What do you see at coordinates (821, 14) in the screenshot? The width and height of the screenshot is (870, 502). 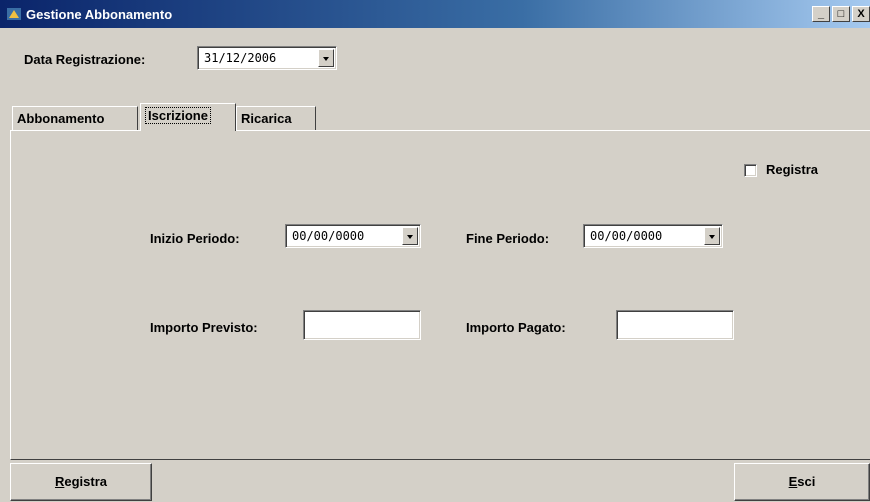 I see `minimize-button: _` at bounding box center [821, 14].